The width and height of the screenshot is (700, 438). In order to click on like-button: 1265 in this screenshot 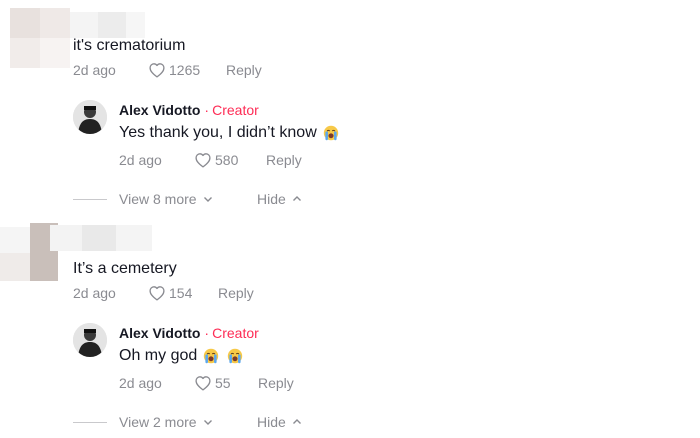, I will do `click(187, 70)`.